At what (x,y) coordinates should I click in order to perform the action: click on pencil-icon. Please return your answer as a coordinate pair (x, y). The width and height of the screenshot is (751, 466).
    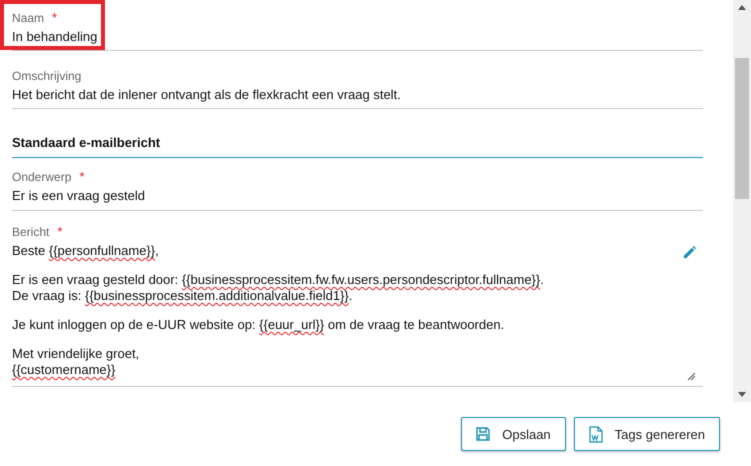
    Looking at the image, I should click on (689, 252).